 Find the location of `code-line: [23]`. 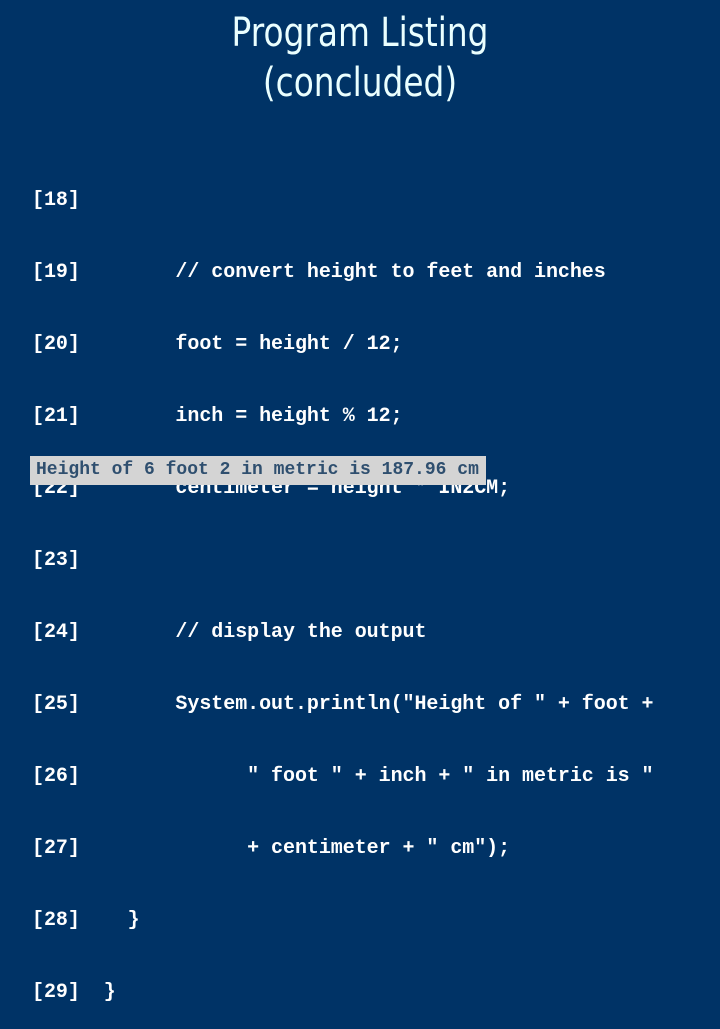

code-line: [23] is located at coordinates (343, 561).